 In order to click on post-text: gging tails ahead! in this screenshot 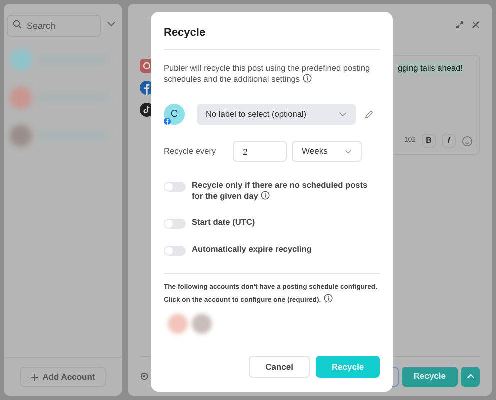, I will do `click(430, 68)`.